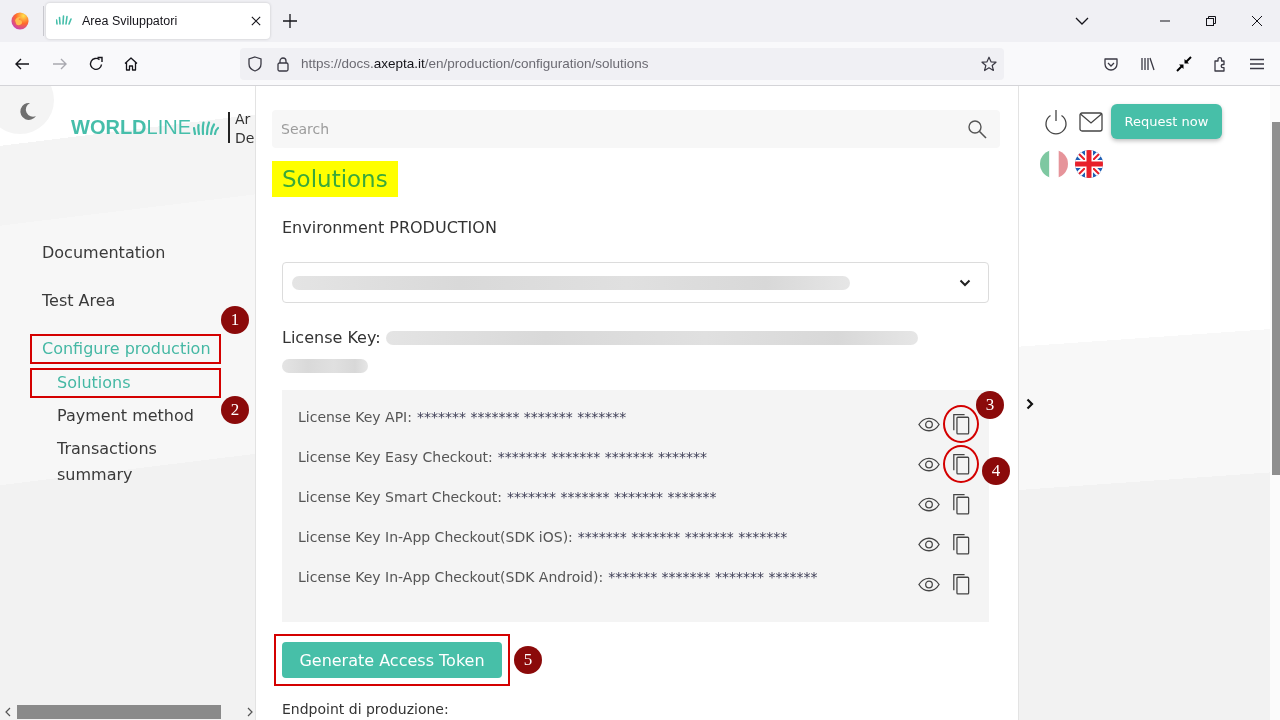 This screenshot has height=720, width=1280. Describe the element at coordinates (1111, 63) in the screenshot. I see `pouch-icon` at that location.